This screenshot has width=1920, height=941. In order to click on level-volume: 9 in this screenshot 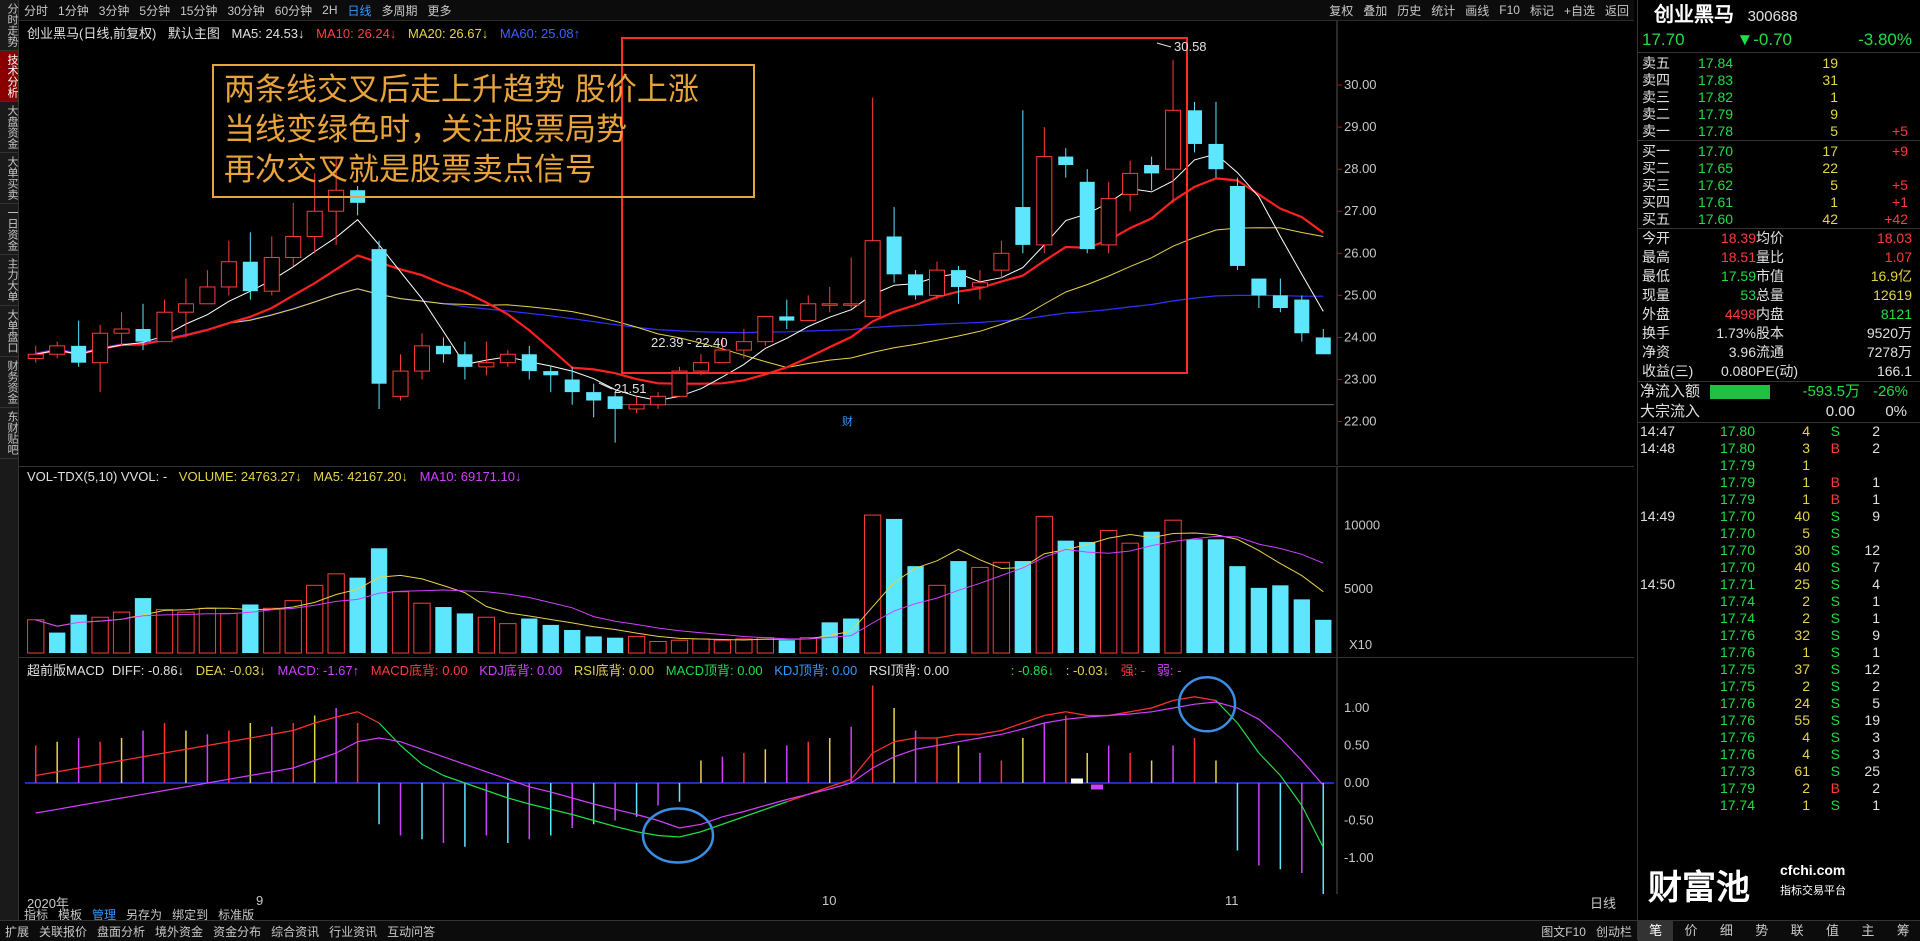, I will do `click(1834, 114)`.